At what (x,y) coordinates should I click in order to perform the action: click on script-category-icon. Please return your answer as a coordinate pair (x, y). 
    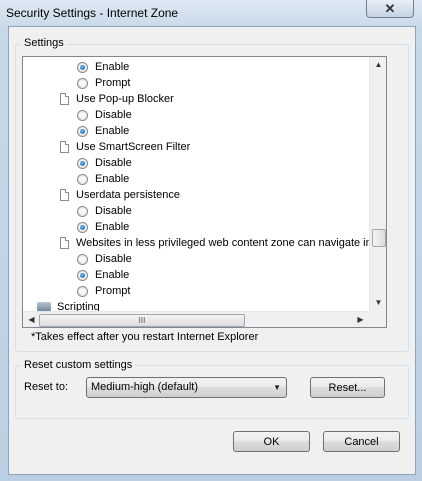
    Looking at the image, I should click on (44, 306).